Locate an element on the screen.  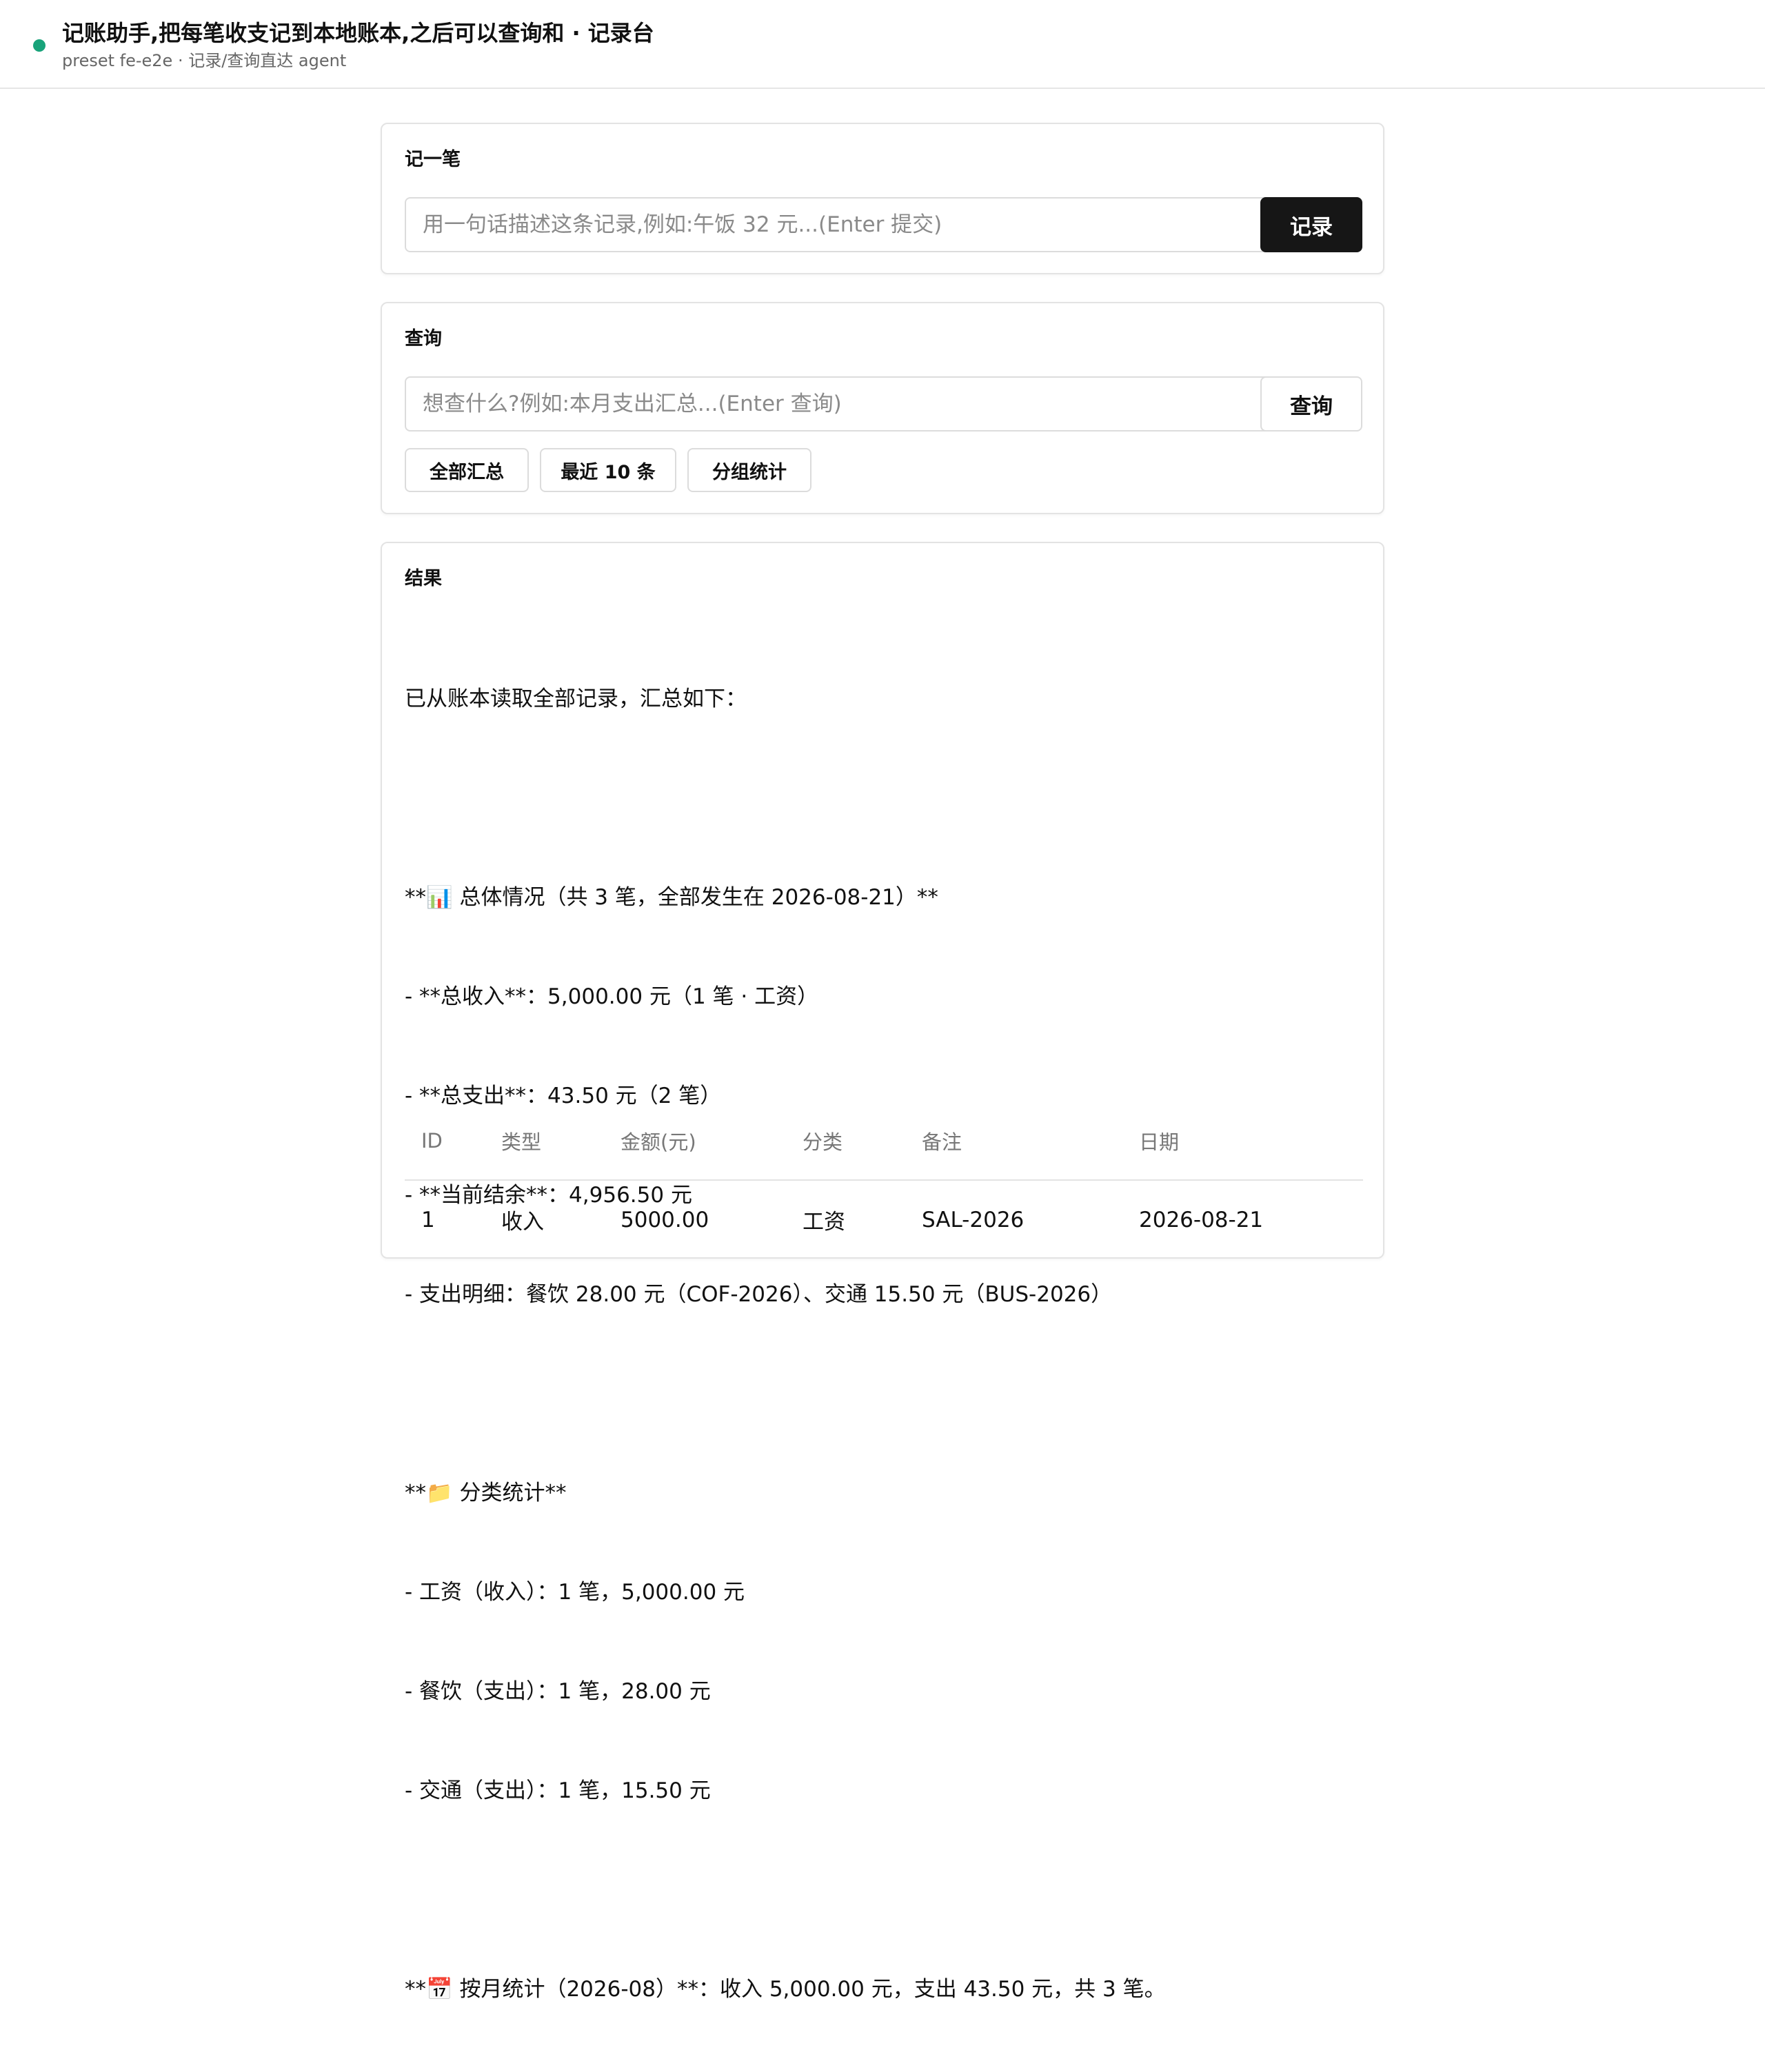
cell-category: 工资 is located at coordinates (824, 1222).